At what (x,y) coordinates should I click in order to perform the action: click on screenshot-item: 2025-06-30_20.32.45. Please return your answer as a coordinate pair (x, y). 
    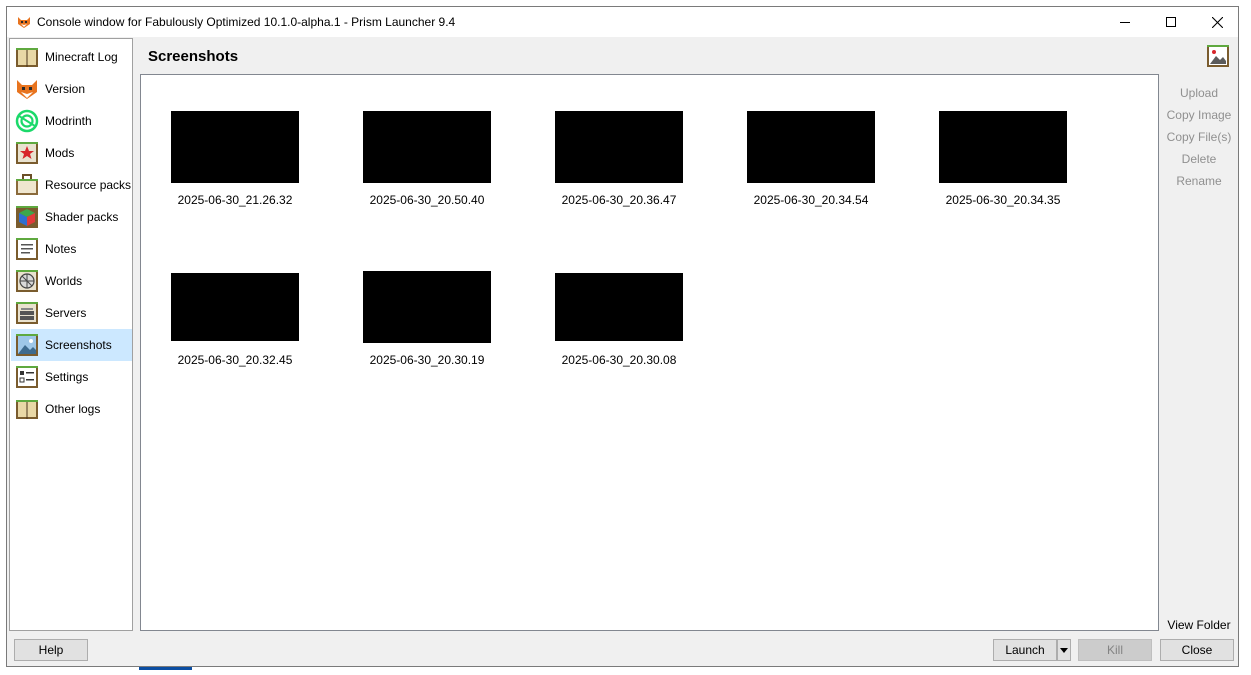
    Looking at the image, I should click on (235, 314).